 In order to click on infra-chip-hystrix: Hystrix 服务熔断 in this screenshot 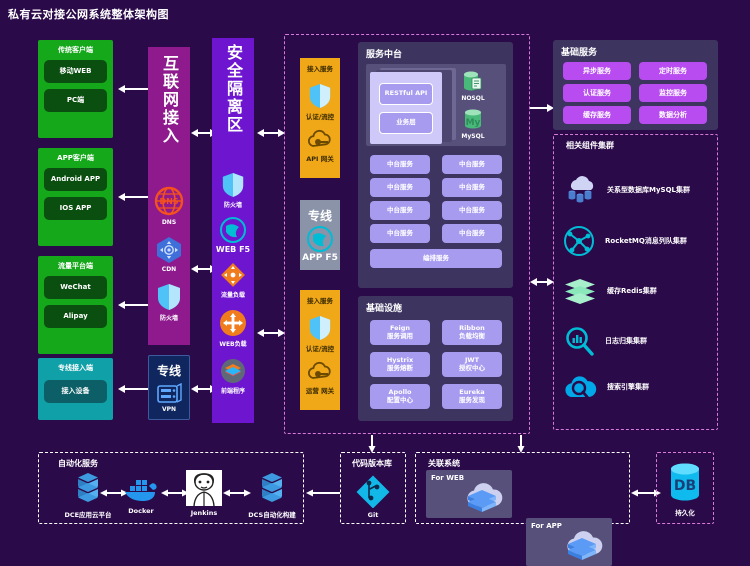, I will do `click(400, 364)`.